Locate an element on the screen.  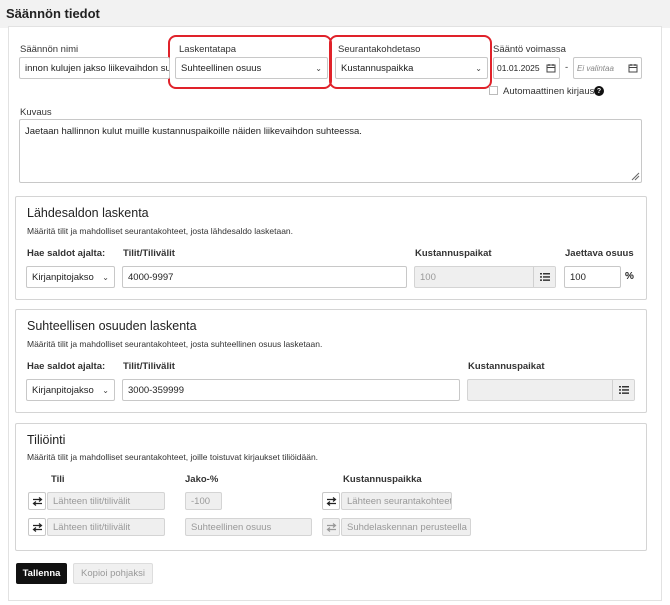
tracking-level-select: Kustannuspaikka ⌄ is located at coordinates (411, 68).